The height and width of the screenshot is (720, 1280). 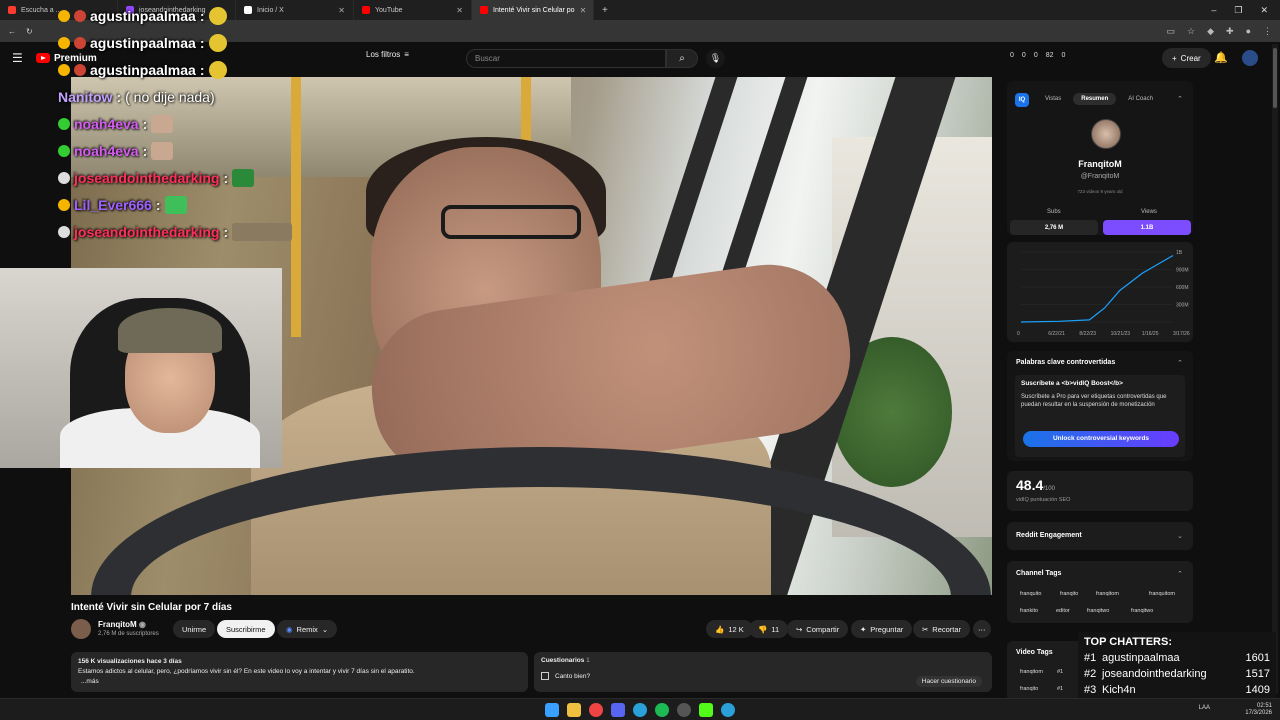 I want to click on more-icon: ⋮, so click(x=1267, y=31).